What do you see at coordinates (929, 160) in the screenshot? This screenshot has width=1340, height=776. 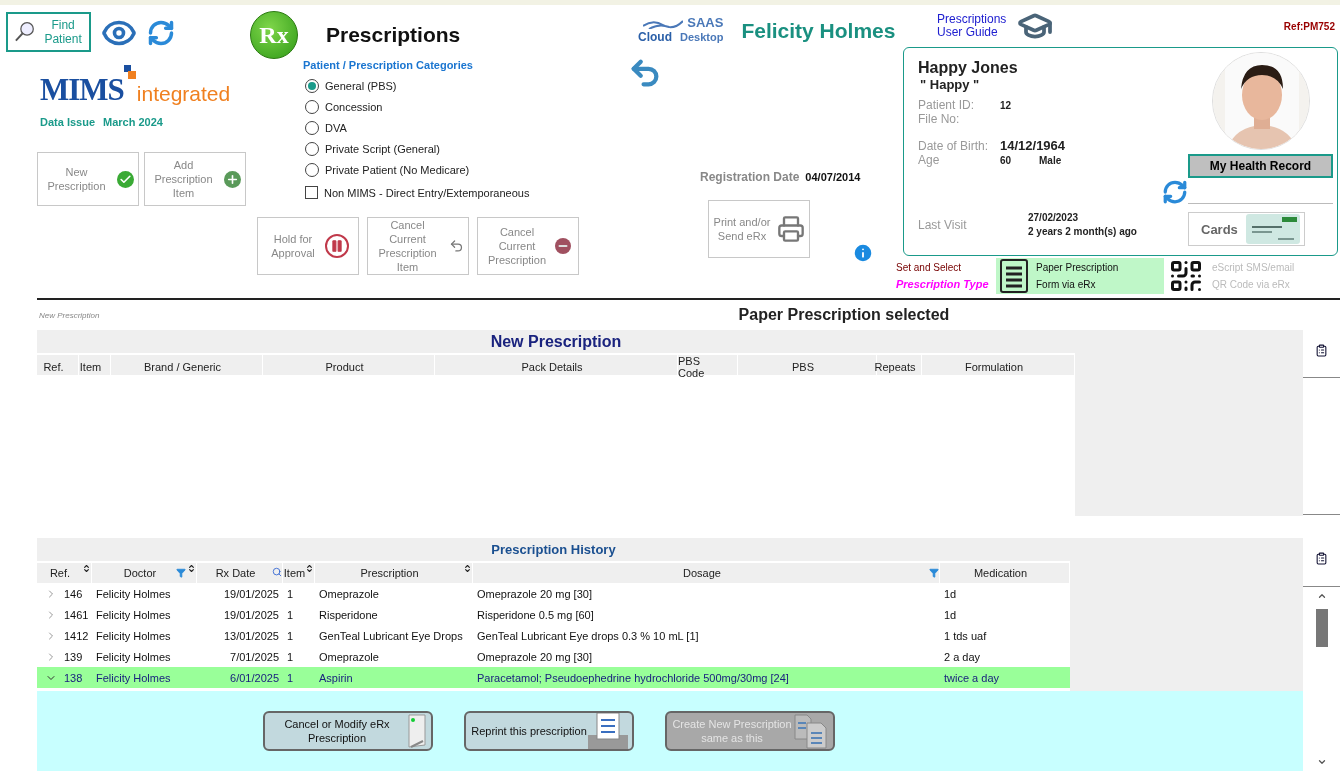 I see `field-label: Age` at bounding box center [929, 160].